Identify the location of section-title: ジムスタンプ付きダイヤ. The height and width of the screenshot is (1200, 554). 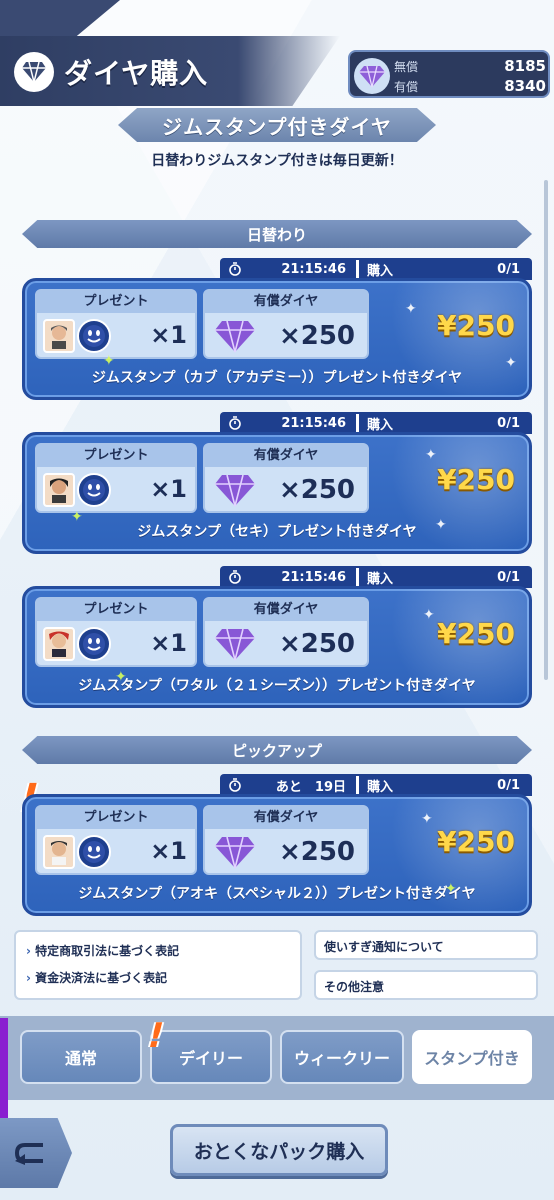
(277, 125).